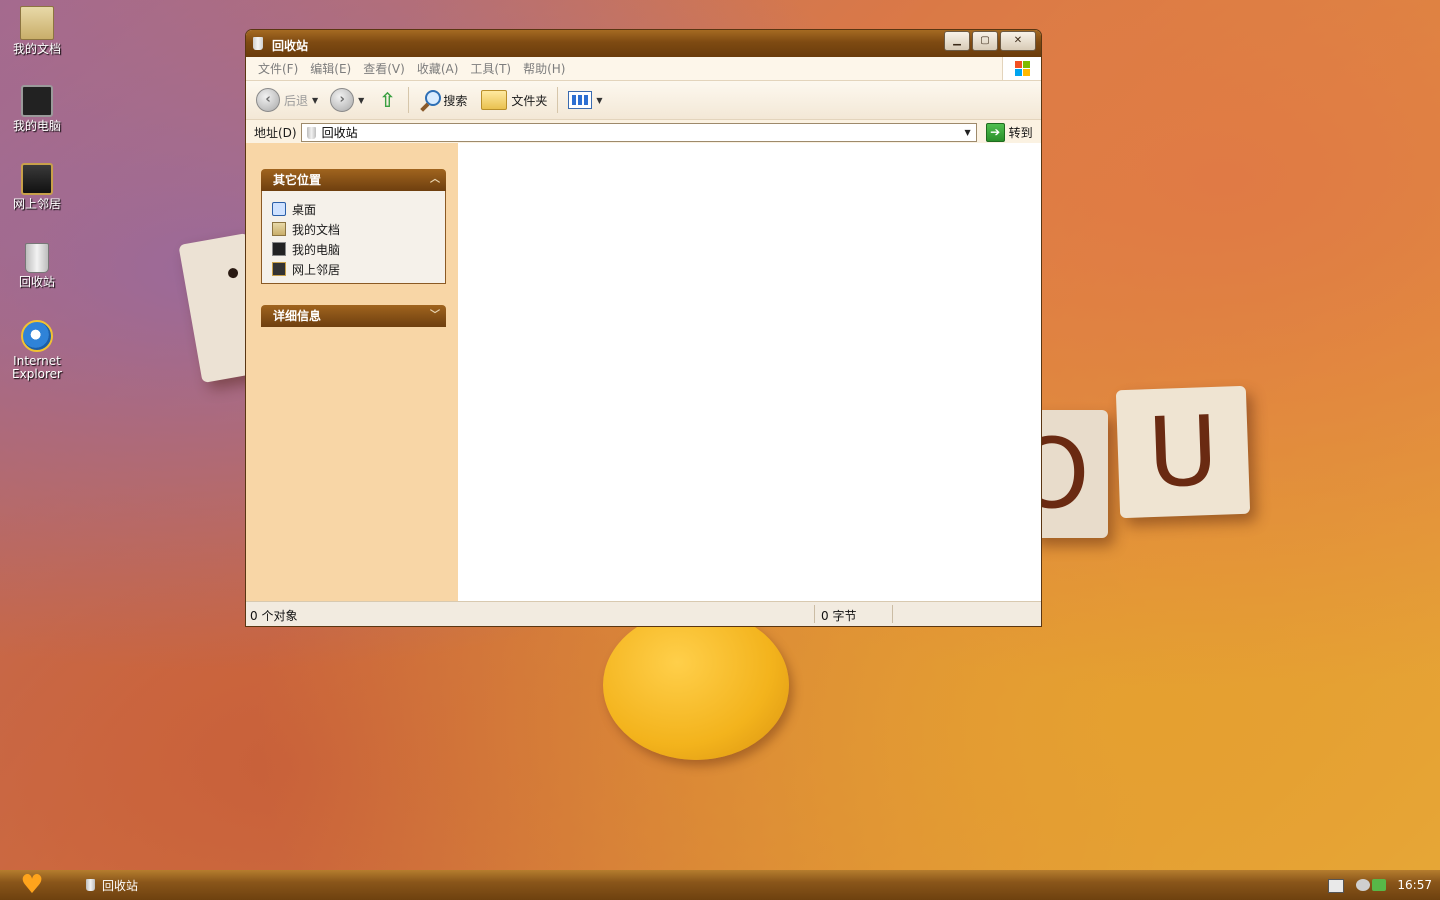 The height and width of the screenshot is (900, 1440). I want to click on expand-chevron-icon: ﹀, so click(435, 316).